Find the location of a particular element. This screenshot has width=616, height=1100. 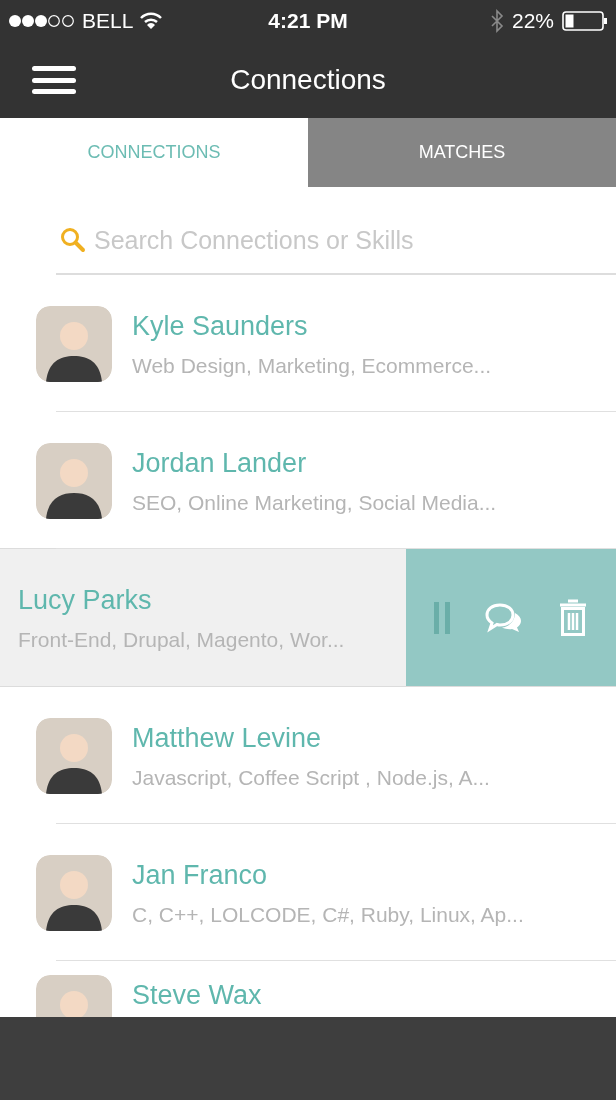

clock-time: 4:21 PM is located at coordinates (308, 21).